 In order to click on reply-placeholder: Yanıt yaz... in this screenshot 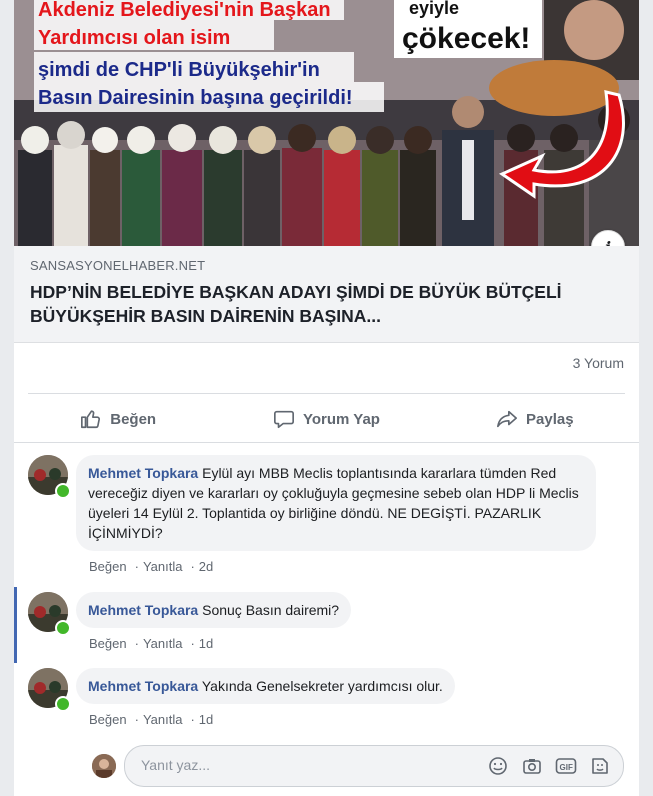, I will do `click(175, 765)`.